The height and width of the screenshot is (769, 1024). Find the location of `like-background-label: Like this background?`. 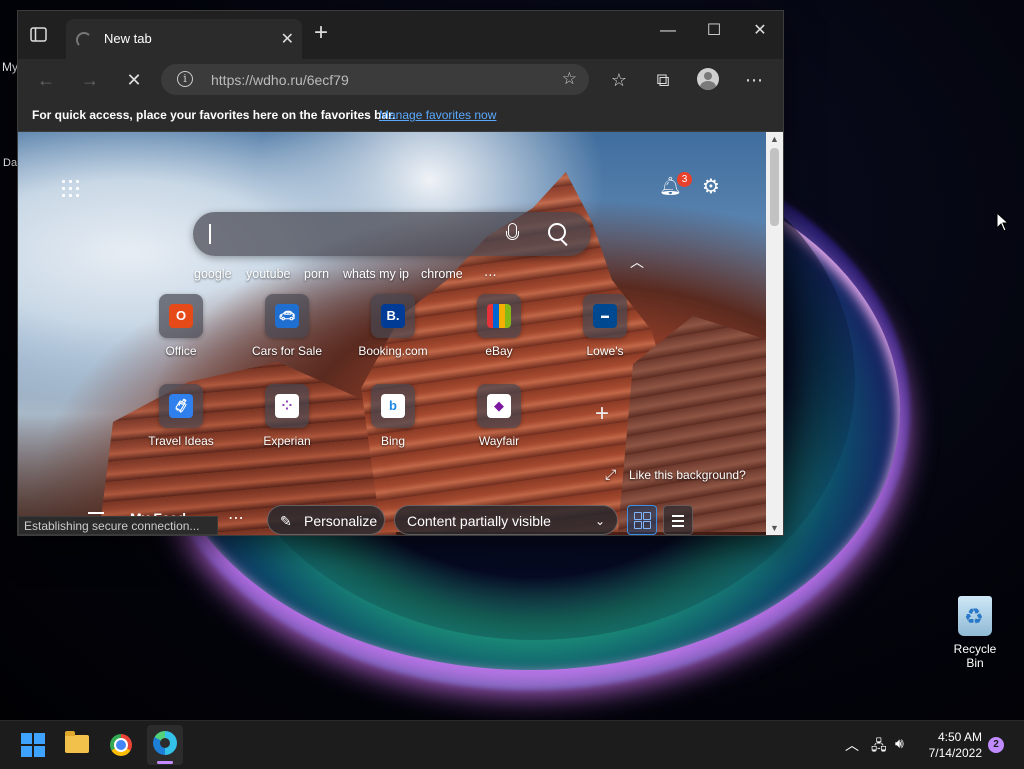

like-background-label: Like this background? is located at coordinates (687, 475).